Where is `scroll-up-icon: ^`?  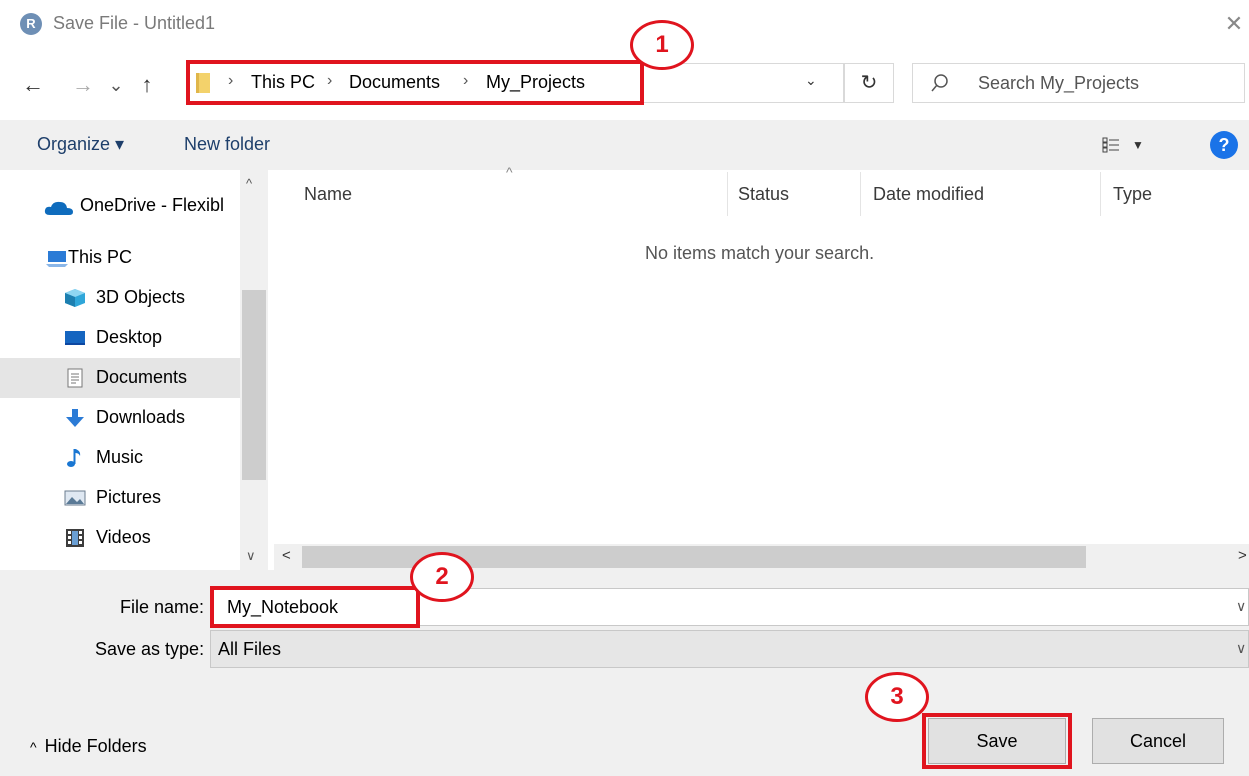
scroll-up-icon: ^ is located at coordinates (249, 183).